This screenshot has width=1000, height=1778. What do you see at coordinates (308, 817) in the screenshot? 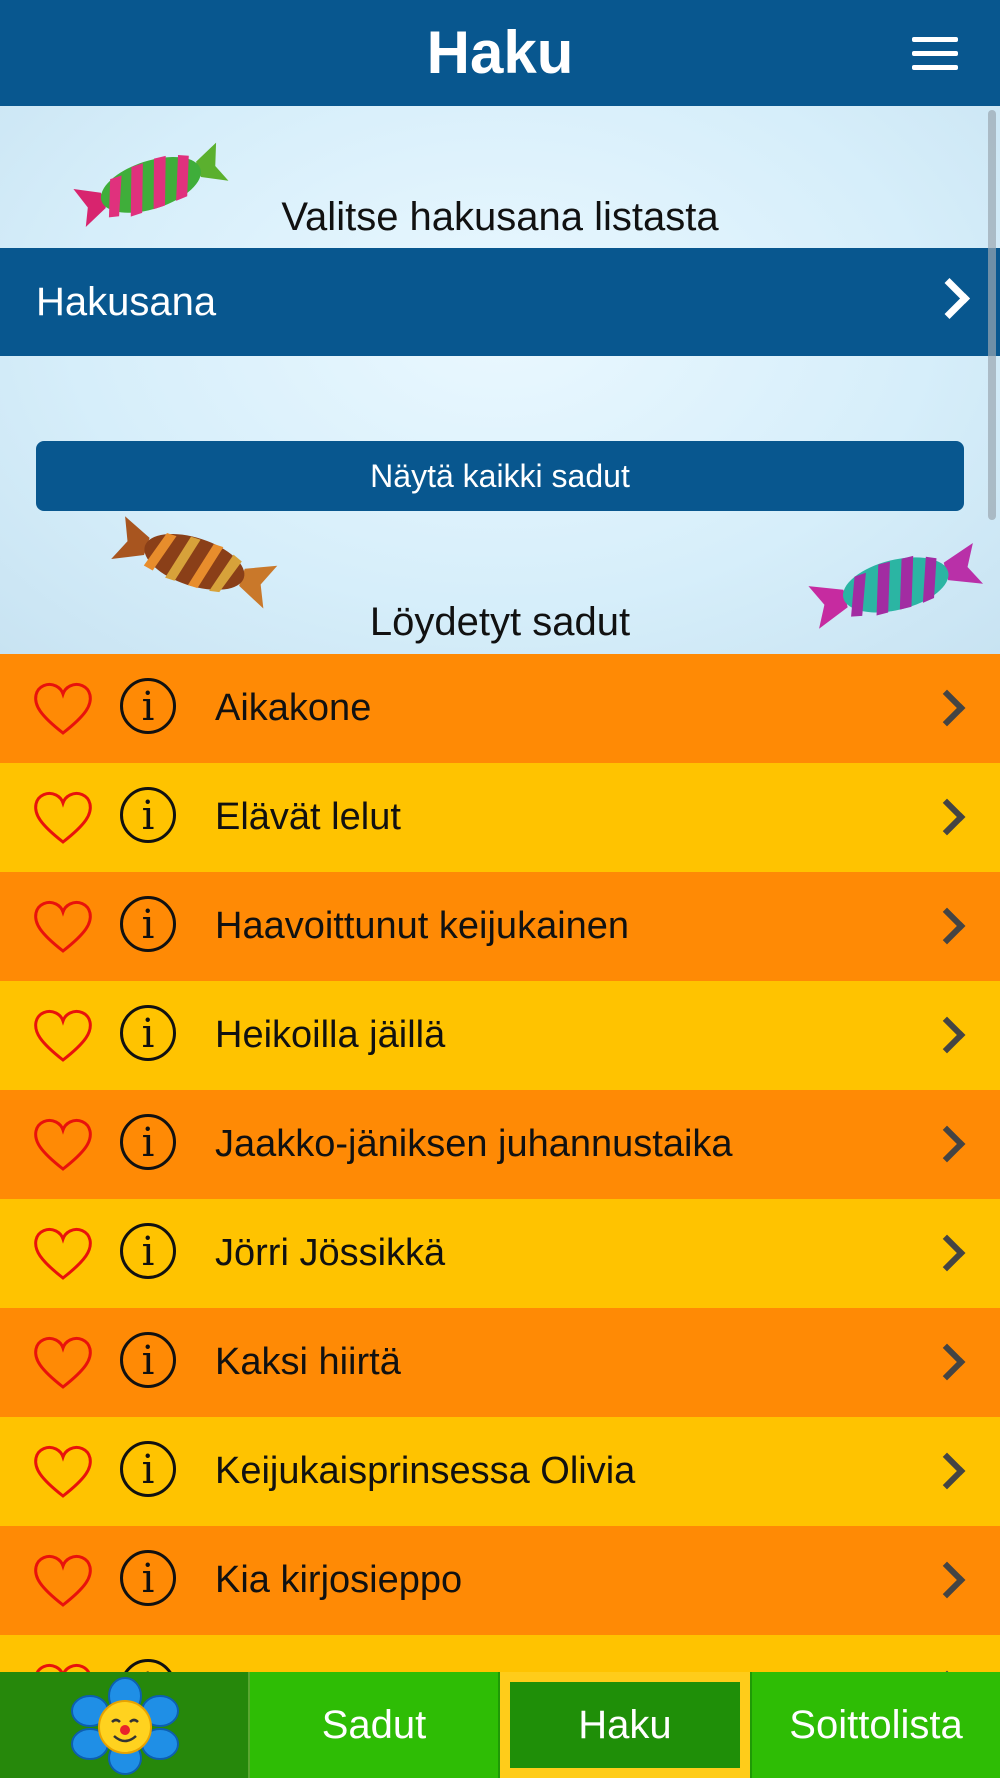
I see `story-title: Elävät lelut` at bounding box center [308, 817].